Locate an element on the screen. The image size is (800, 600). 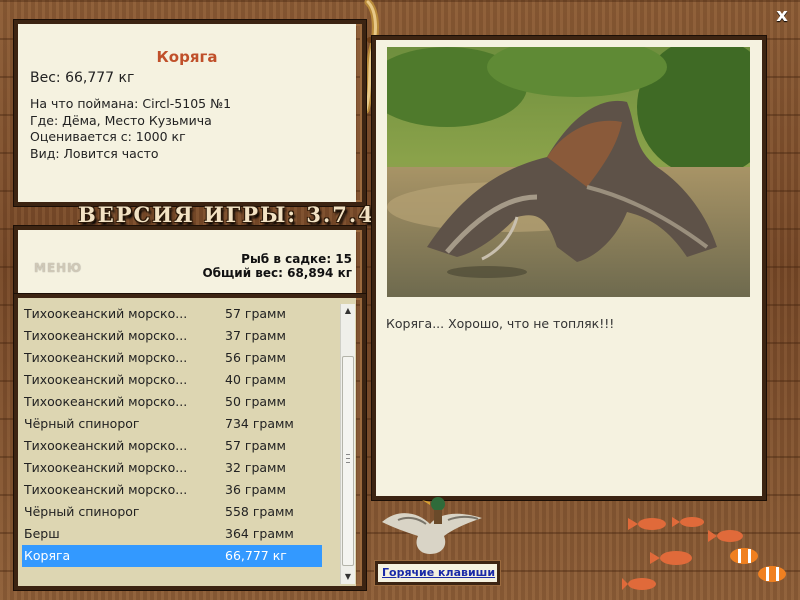
catch-frequency: Вид: Ловится часто is located at coordinates (94, 153).